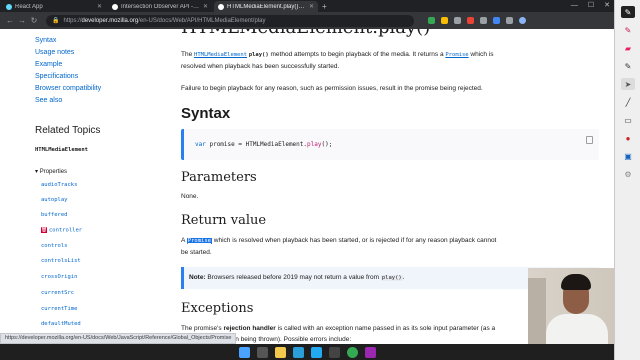 This screenshot has width=640, height=360. I want to click on extension-icons, so click(477, 20).